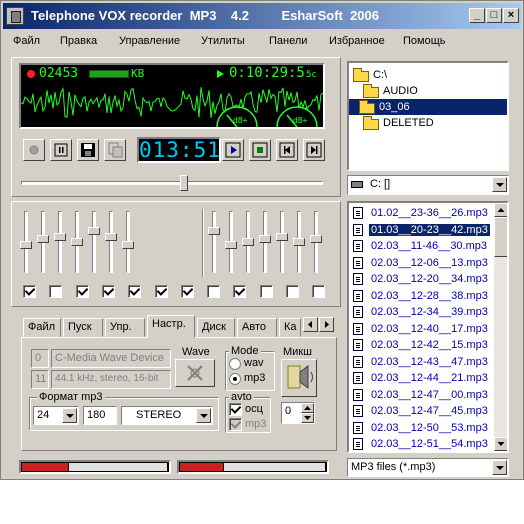 This screenshot has height=524, width=524. Describe the element at coordinates (421, 428) in the screenshot. I see `file-list-item: 02.03__12-50__53.mp3` at that location.